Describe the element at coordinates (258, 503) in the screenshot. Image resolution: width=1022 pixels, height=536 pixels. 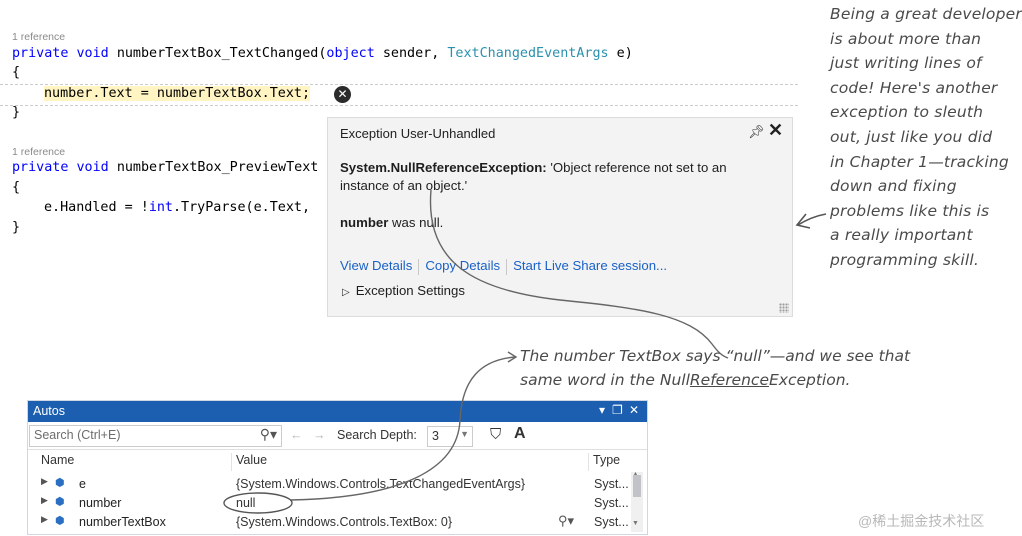
I see `null-circle` at that location.